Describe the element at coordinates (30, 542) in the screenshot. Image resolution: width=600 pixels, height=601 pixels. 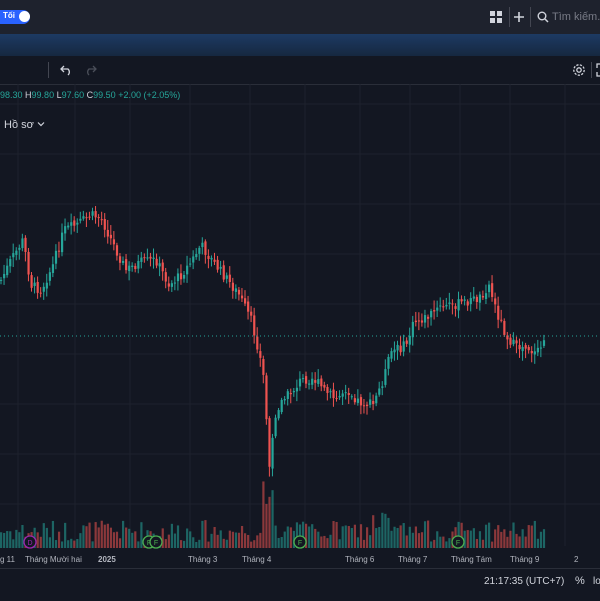
I see `dividend-marker: D` at that location.